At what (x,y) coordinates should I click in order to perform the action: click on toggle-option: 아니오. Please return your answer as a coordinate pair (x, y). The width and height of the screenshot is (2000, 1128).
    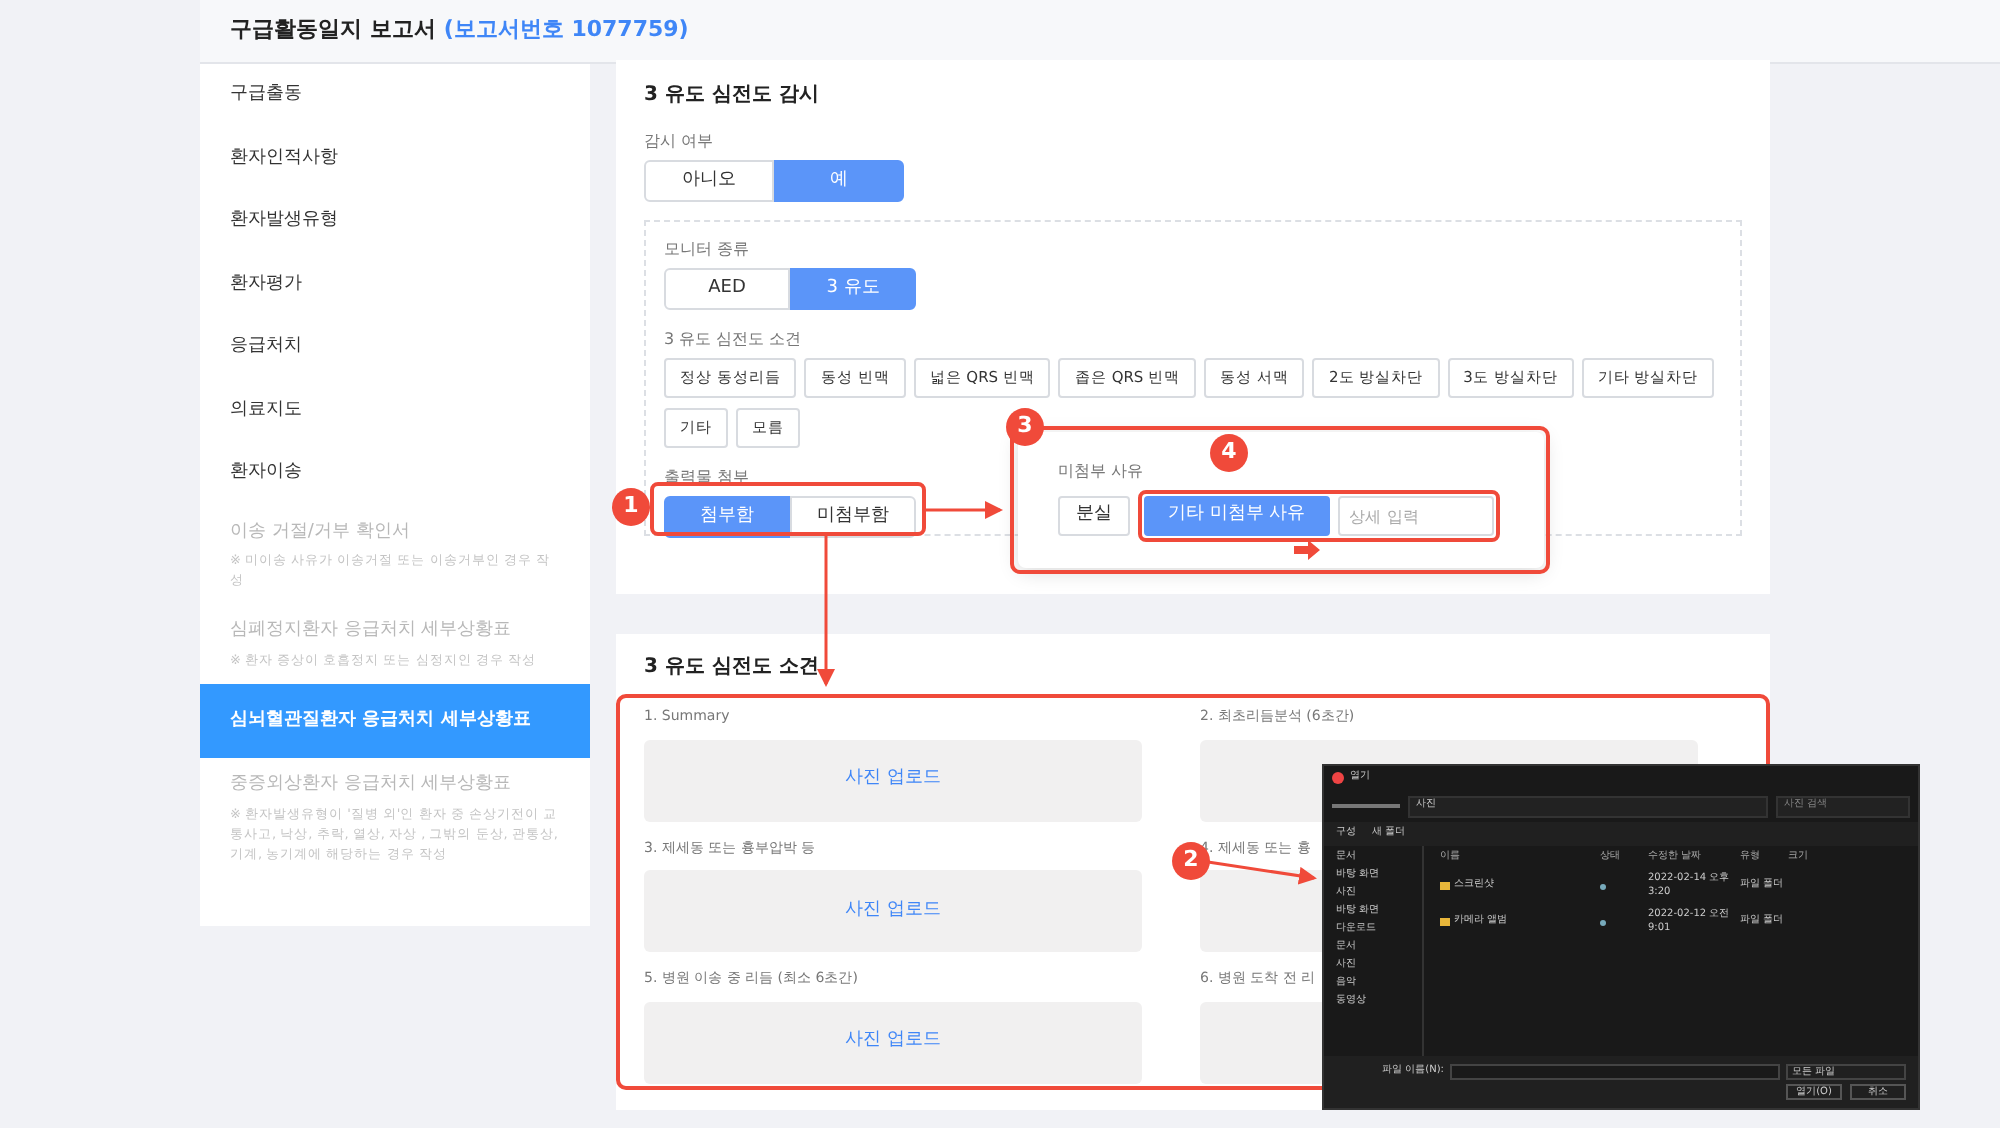
    Looking at the image, I should click on (709, 181).